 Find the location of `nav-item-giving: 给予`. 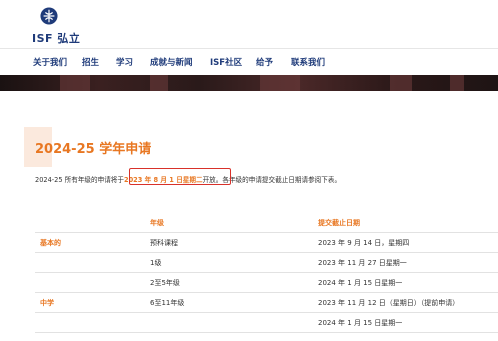

nav-item-giving: 给予 is located at coordinates (264, 62).